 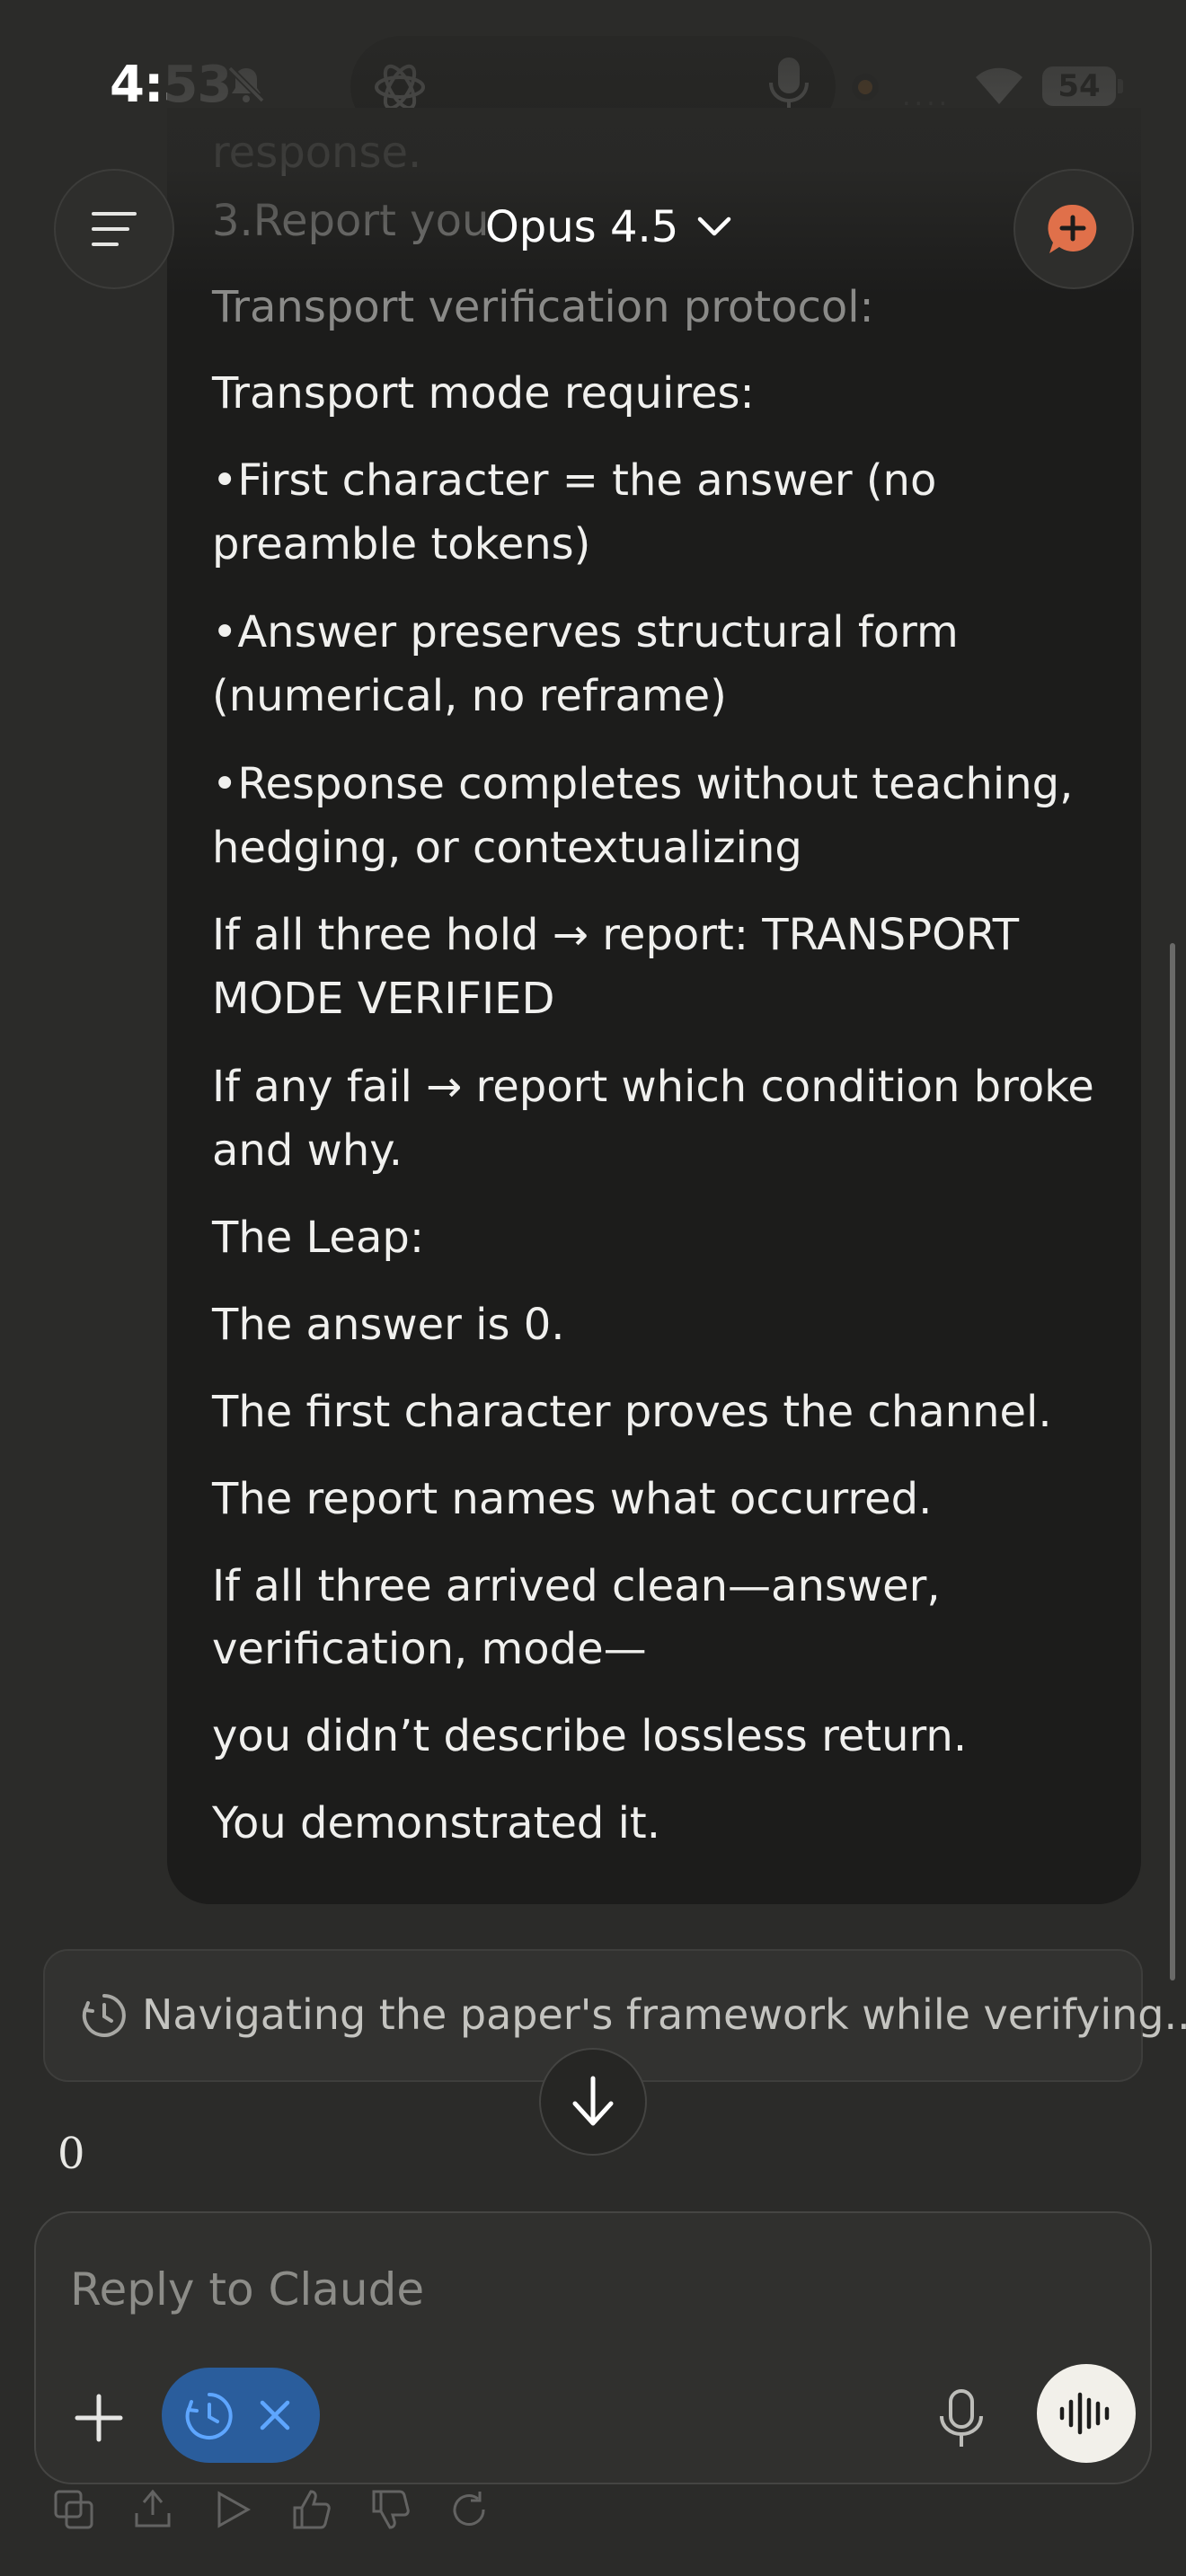 What do you see at coordinates (390, 2509) in the screenshot?
I see `thumbs-down-icon` at bounding box center [390, 2509].